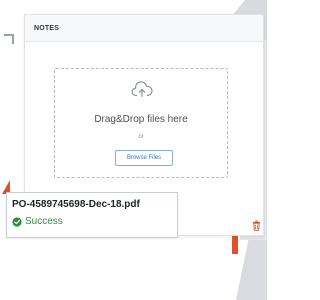 This screenshot has width=320, height=300. What do you see at coordinates (44, 221) in the screenshot?
I see `upload-status-text: Success` at bounding box center [44, 221].